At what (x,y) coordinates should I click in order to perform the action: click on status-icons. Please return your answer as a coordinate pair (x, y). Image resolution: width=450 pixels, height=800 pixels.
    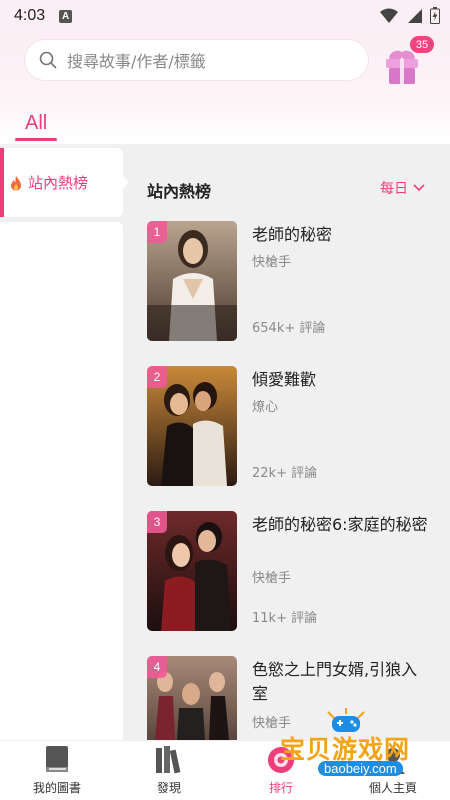
    Looking at the image, I should click on (410, 15).